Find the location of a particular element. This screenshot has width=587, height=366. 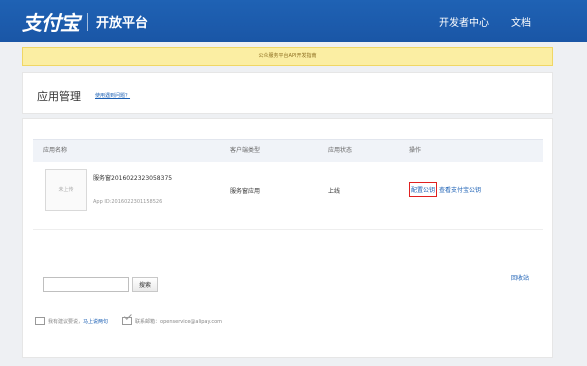

app-id: App ID:2016022301158526 is located at coordinates (128, 202).